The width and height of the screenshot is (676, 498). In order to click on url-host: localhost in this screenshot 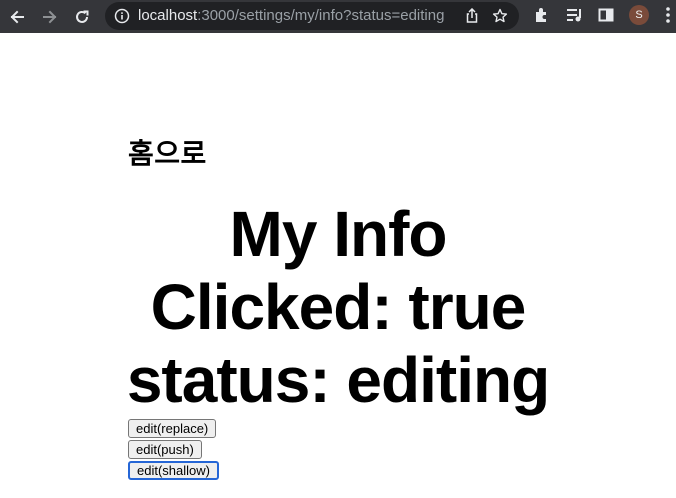, I will do `click(168, 16)`.